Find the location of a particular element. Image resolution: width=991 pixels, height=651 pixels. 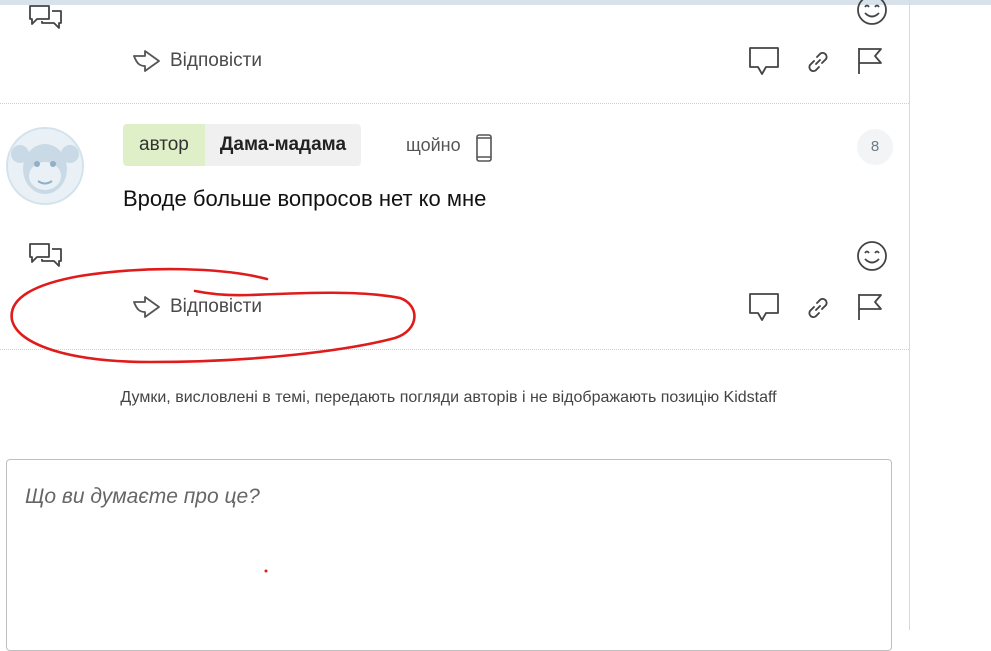

author-chip: автор Дама-мадама is located at coordinates (242, 145).